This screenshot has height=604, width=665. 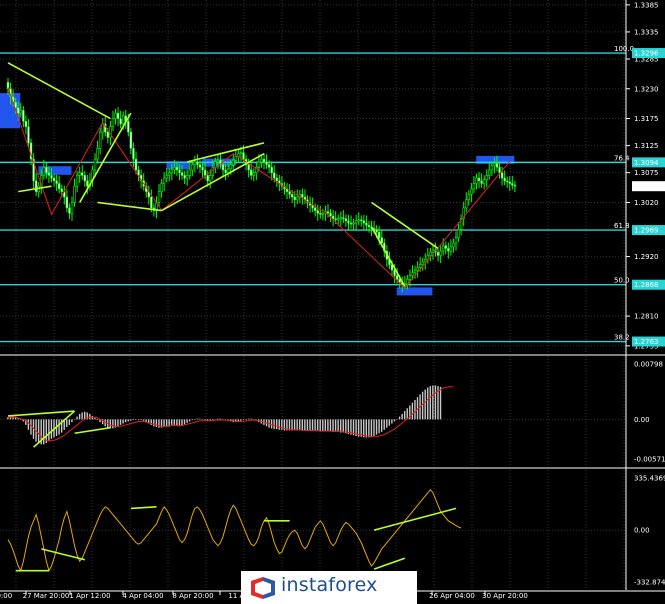 What do you see at coordinates (646, 89) in the screenshot?
I see `price-tick-label: 1.3230` at bounding box center [646, 89].